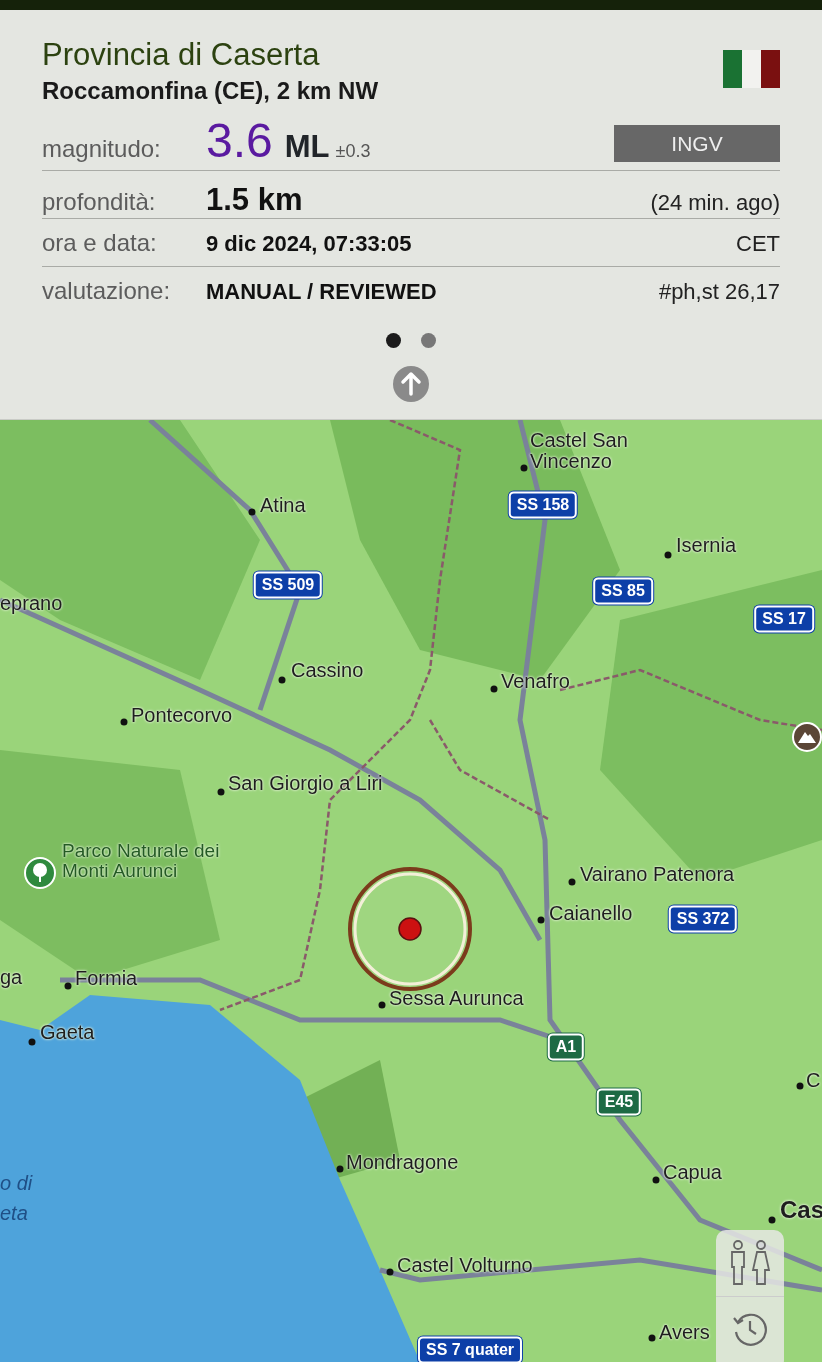  What do you see at coordinates (309, 244) in the screenshot?
I see `field-value: 9 dic 2024, 07:33:05` at bounding box center [309, 244].